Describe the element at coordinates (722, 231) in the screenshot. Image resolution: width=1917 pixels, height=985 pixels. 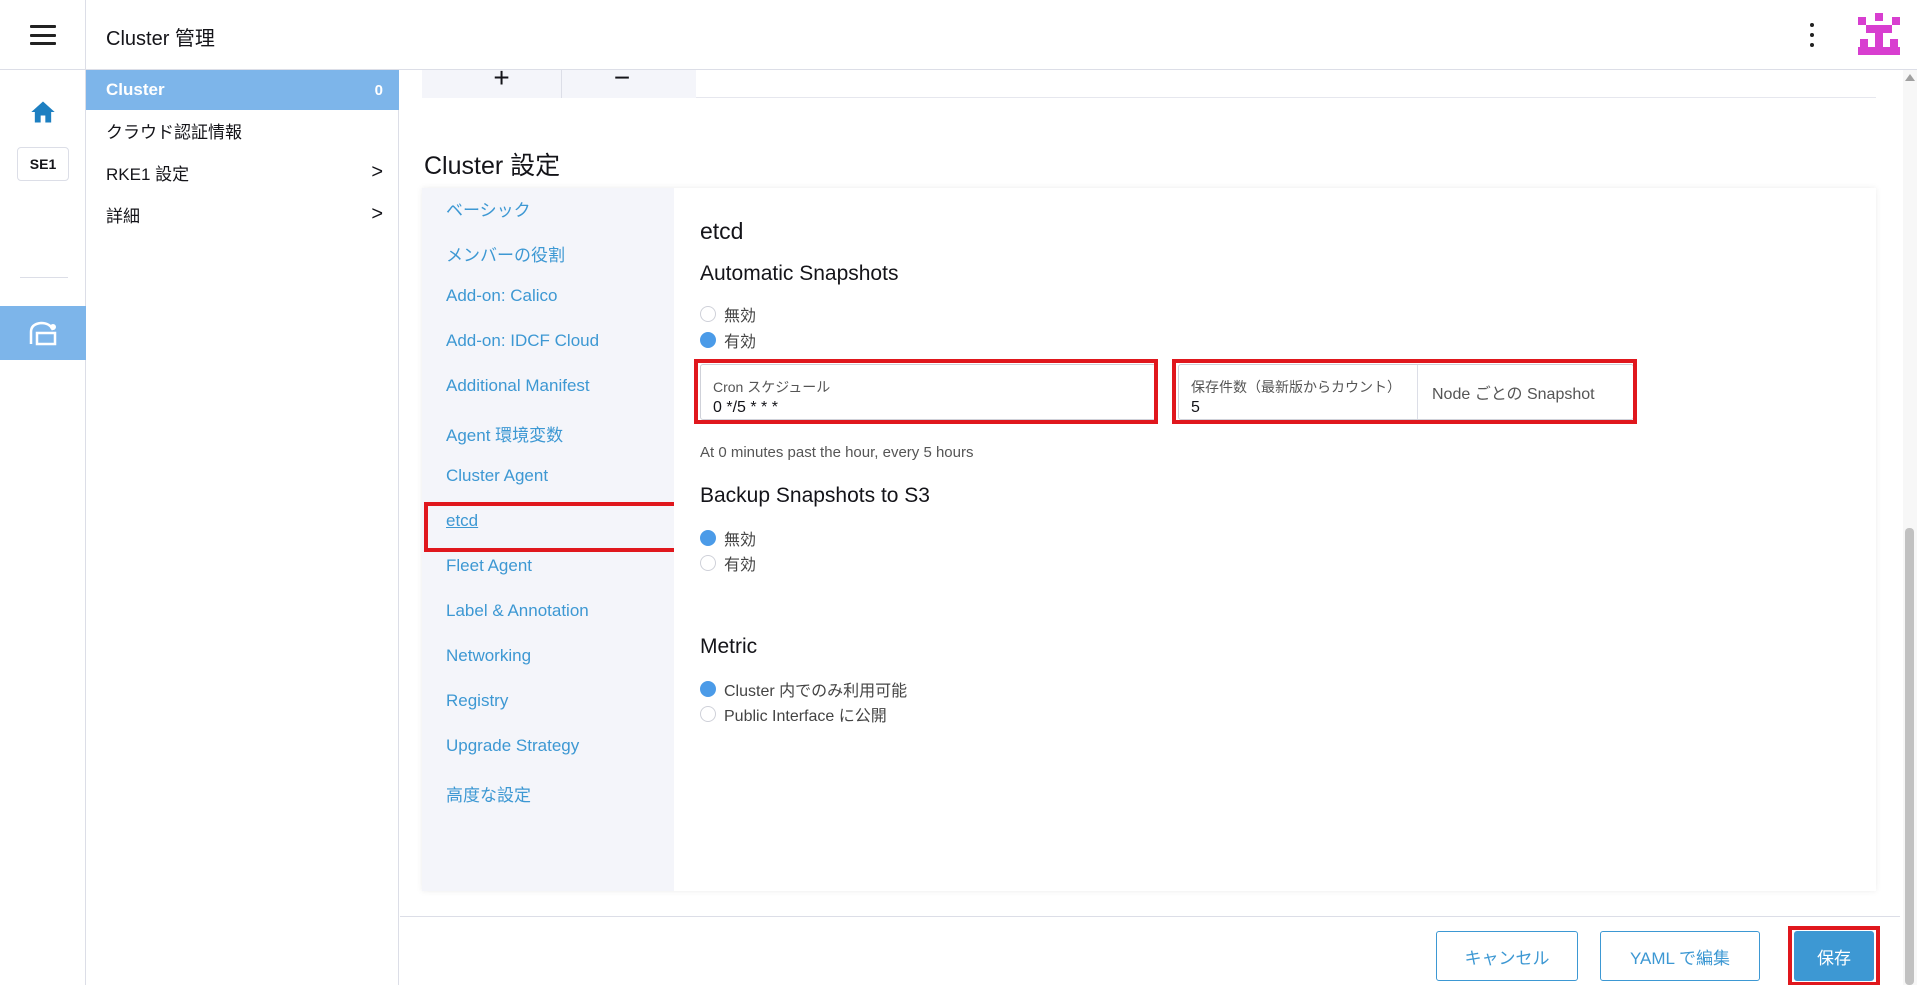
I see `panel-title: etcd` at that location.